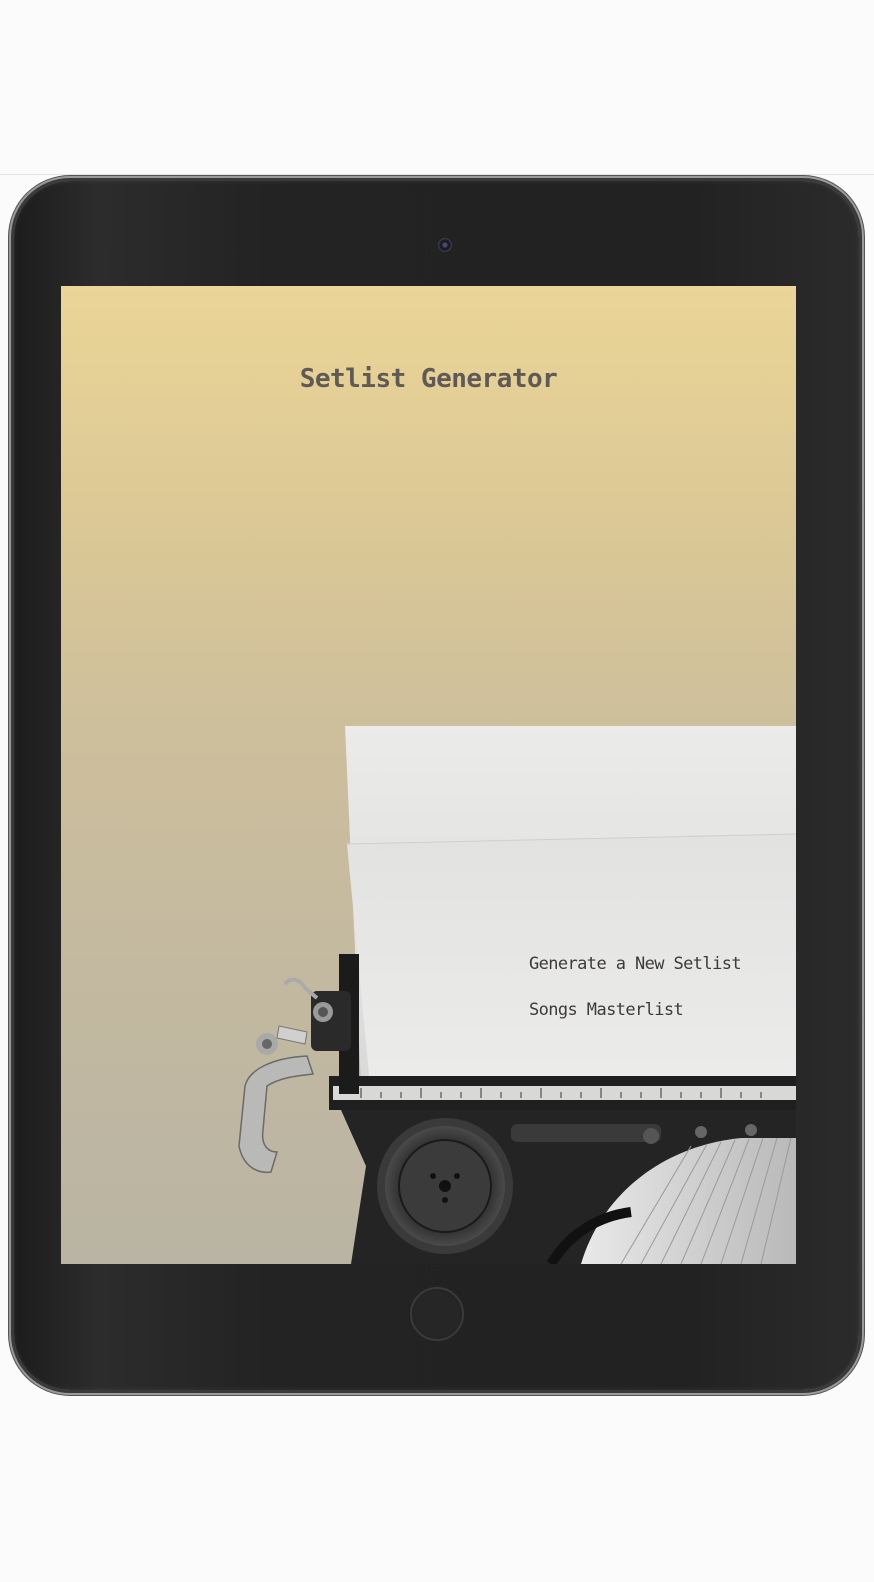 The image size is (874, 1582). What do you see at coordinates (437, 87) in the screenshot?
I see `top-band` at bounding box center [437, 87].